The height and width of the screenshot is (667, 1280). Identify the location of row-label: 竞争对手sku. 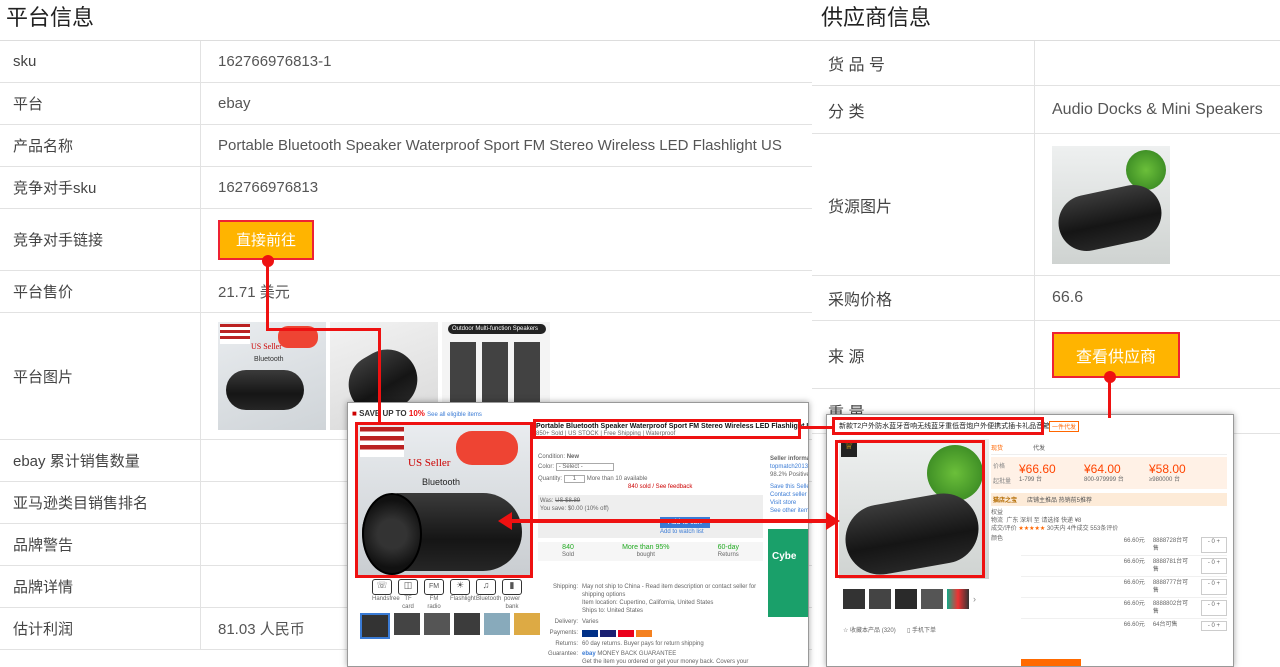
(100, 187).